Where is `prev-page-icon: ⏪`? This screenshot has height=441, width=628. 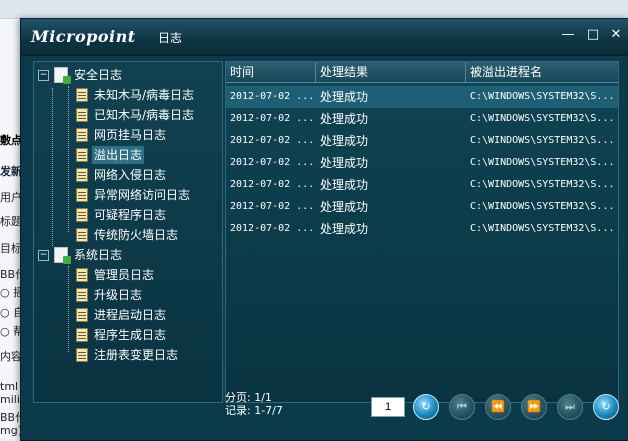
prev-page-icon: ⏪ is located at coordinates (498, 406).